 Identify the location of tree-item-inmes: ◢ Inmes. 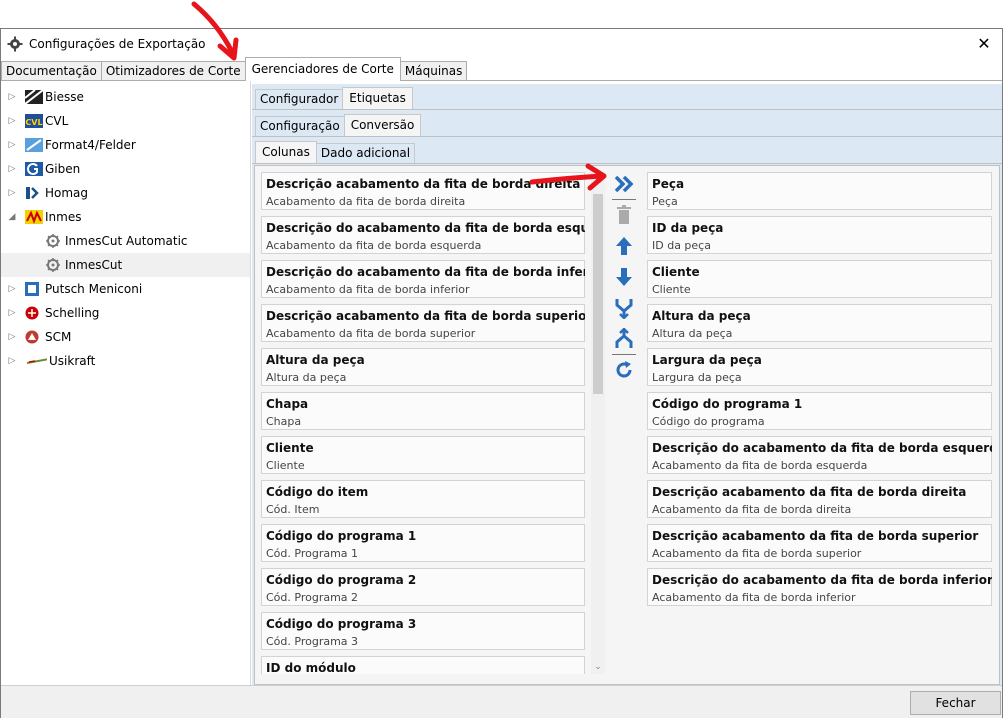
(125, 217).